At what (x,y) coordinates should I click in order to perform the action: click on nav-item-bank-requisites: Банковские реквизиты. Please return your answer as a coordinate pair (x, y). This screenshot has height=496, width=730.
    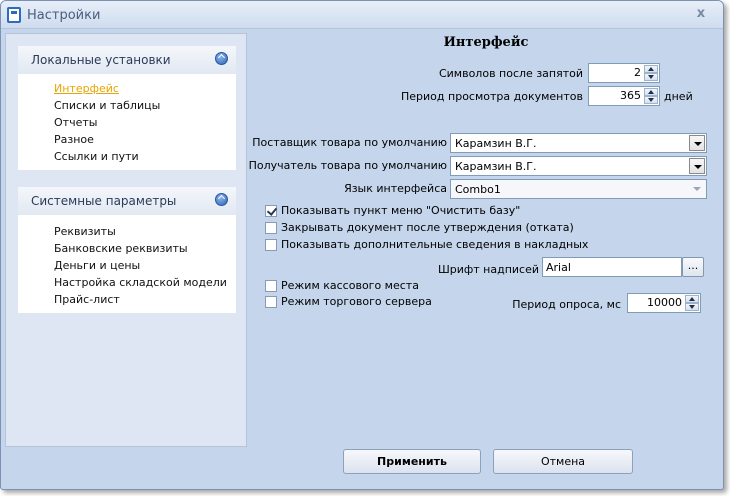
    Looking at the image, I should click on (145, 248).